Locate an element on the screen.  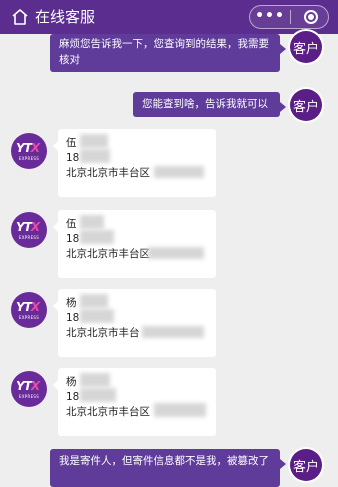
capsule-divider is located at coordinates (290, 17).